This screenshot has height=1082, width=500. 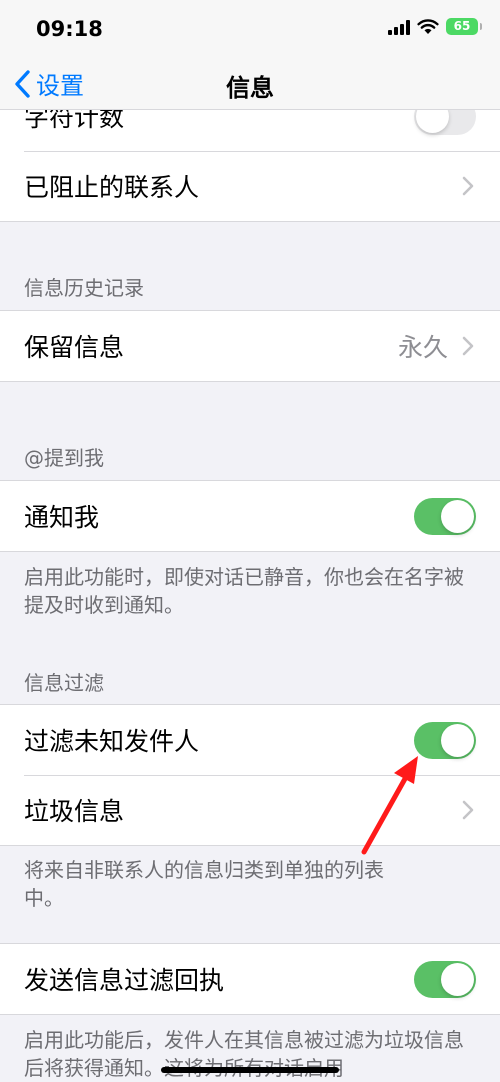 I want to click on footer-filter: 将来自非联系人的信息归类到单独的列表中。, so click(x=204, y=884).